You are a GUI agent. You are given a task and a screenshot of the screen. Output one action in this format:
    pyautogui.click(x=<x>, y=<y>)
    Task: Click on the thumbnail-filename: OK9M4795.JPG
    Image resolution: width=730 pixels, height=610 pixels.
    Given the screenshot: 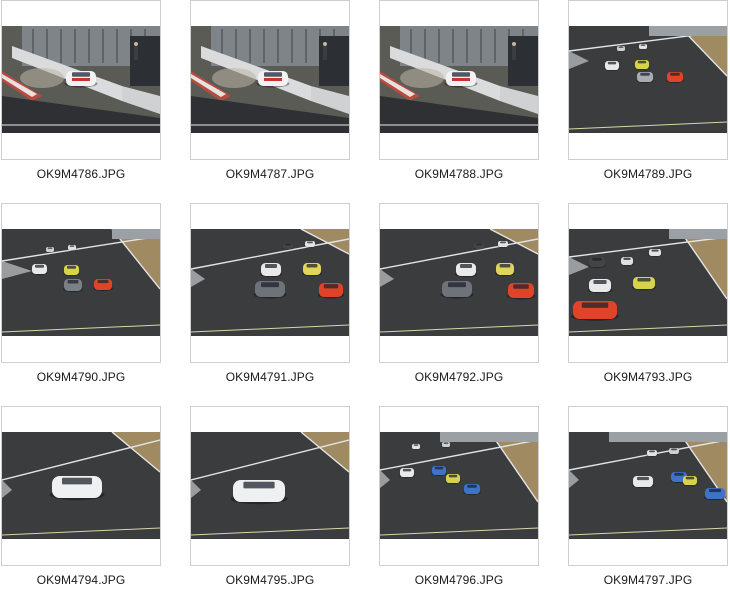 What is the action you would take?
    pyautogui.click(x=270, y=580)
    